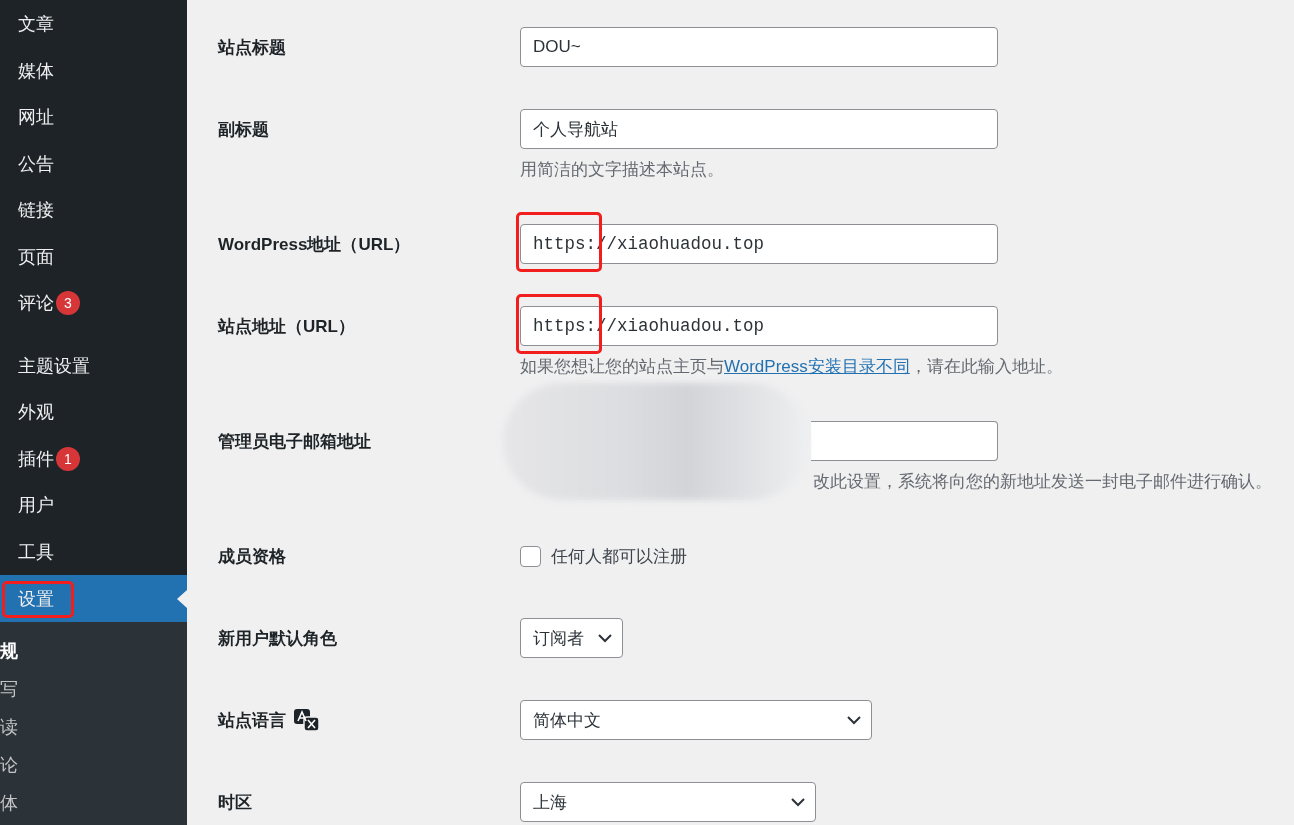 The image size is (1294, 825). What do you see at coordinates (182, 598) in the screenshot?
I see `pointer-icon` at bounding box center [182, 598].